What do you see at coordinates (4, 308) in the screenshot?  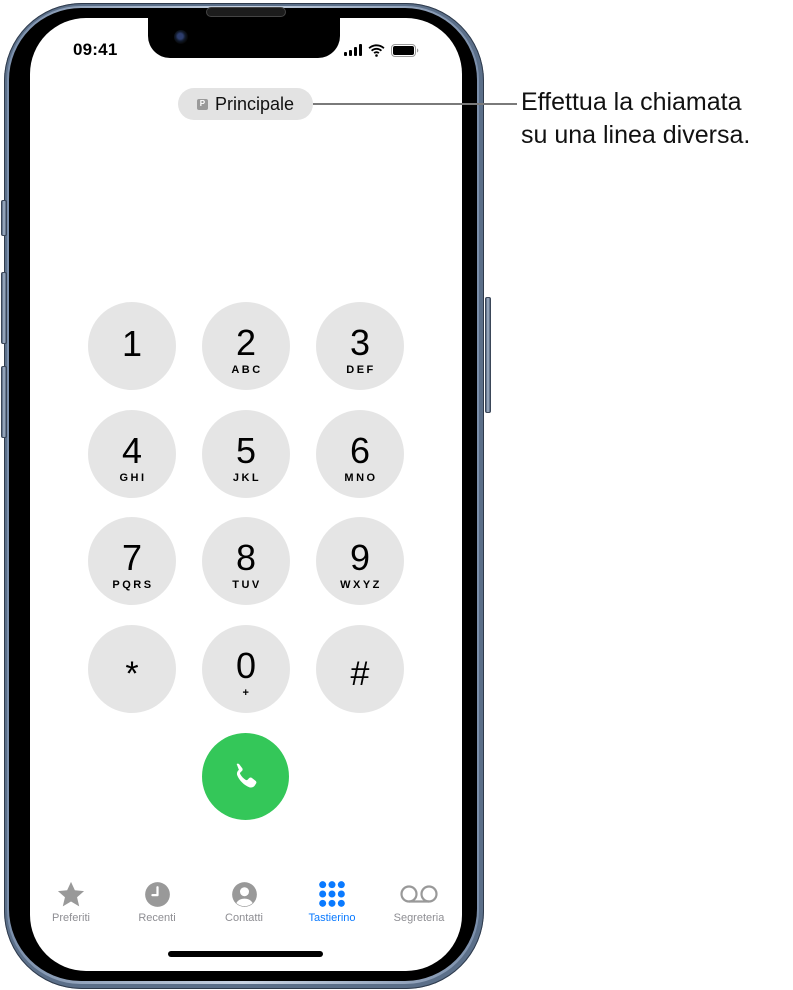 I see `volume-up-button` at bounding box center [4, 308].